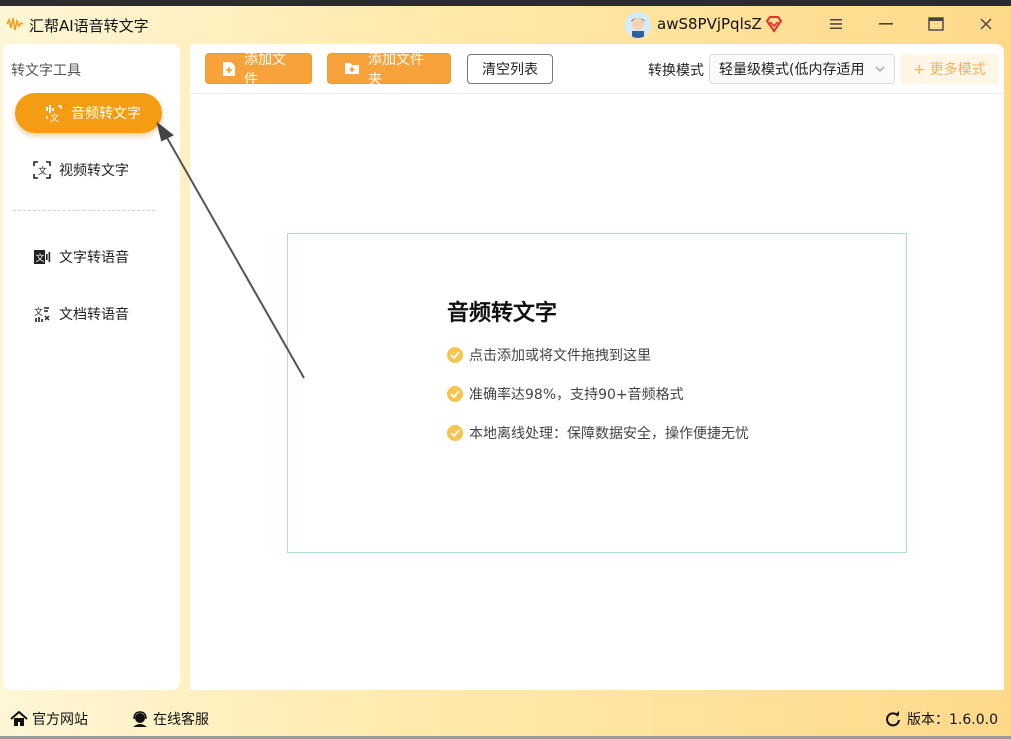 This screenshot has height=739, width=1011. I want to click on clear-list-button: 清空列表, so click(510, 69).